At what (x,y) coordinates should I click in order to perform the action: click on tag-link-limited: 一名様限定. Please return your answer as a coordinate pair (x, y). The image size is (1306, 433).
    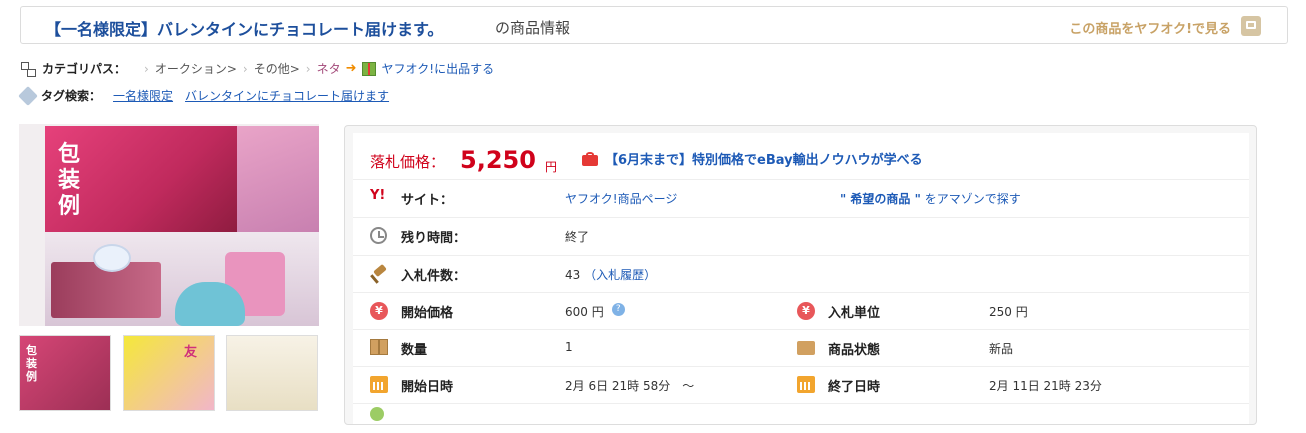
    Looking at the image, I should click on (143, 95).